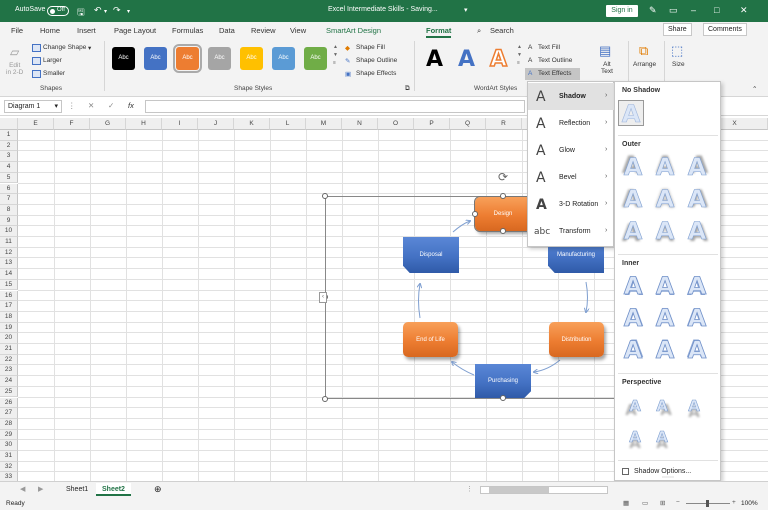 This screenshot has width=768, height=510. Describe the element at coordinates (466, 59) in the screenshot. I see `wordart-style-blue: A` at that location.